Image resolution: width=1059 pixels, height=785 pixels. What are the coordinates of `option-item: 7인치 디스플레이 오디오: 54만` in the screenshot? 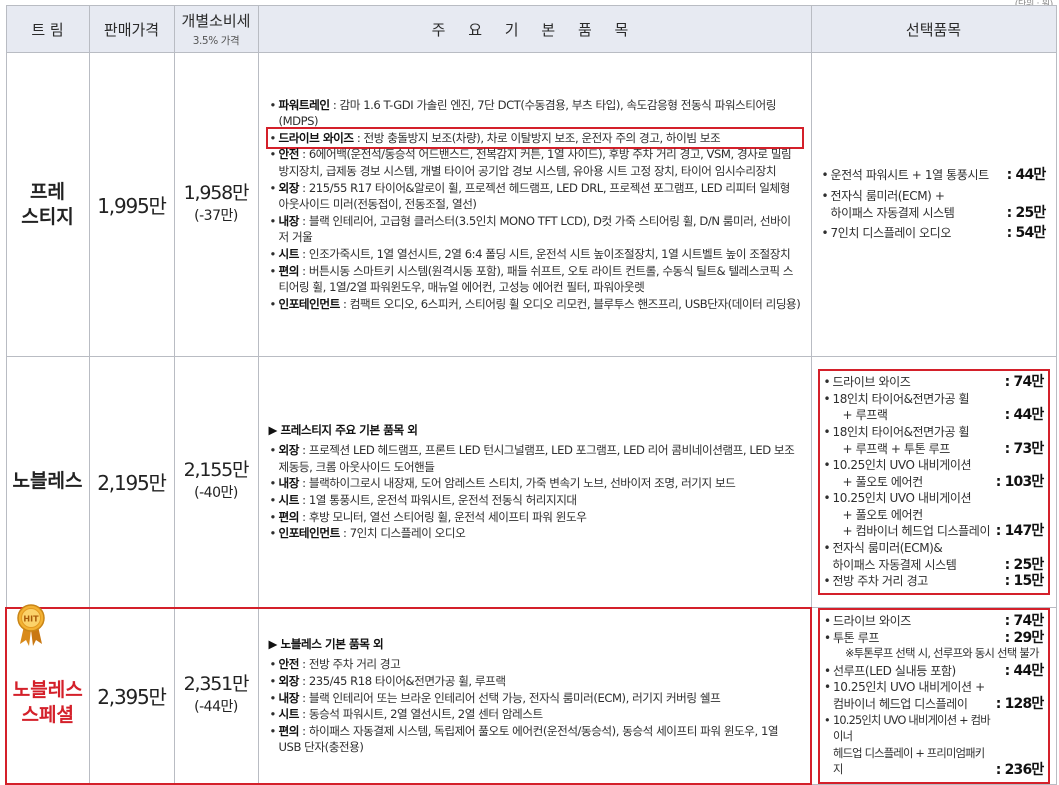 It's located at (934, 233).